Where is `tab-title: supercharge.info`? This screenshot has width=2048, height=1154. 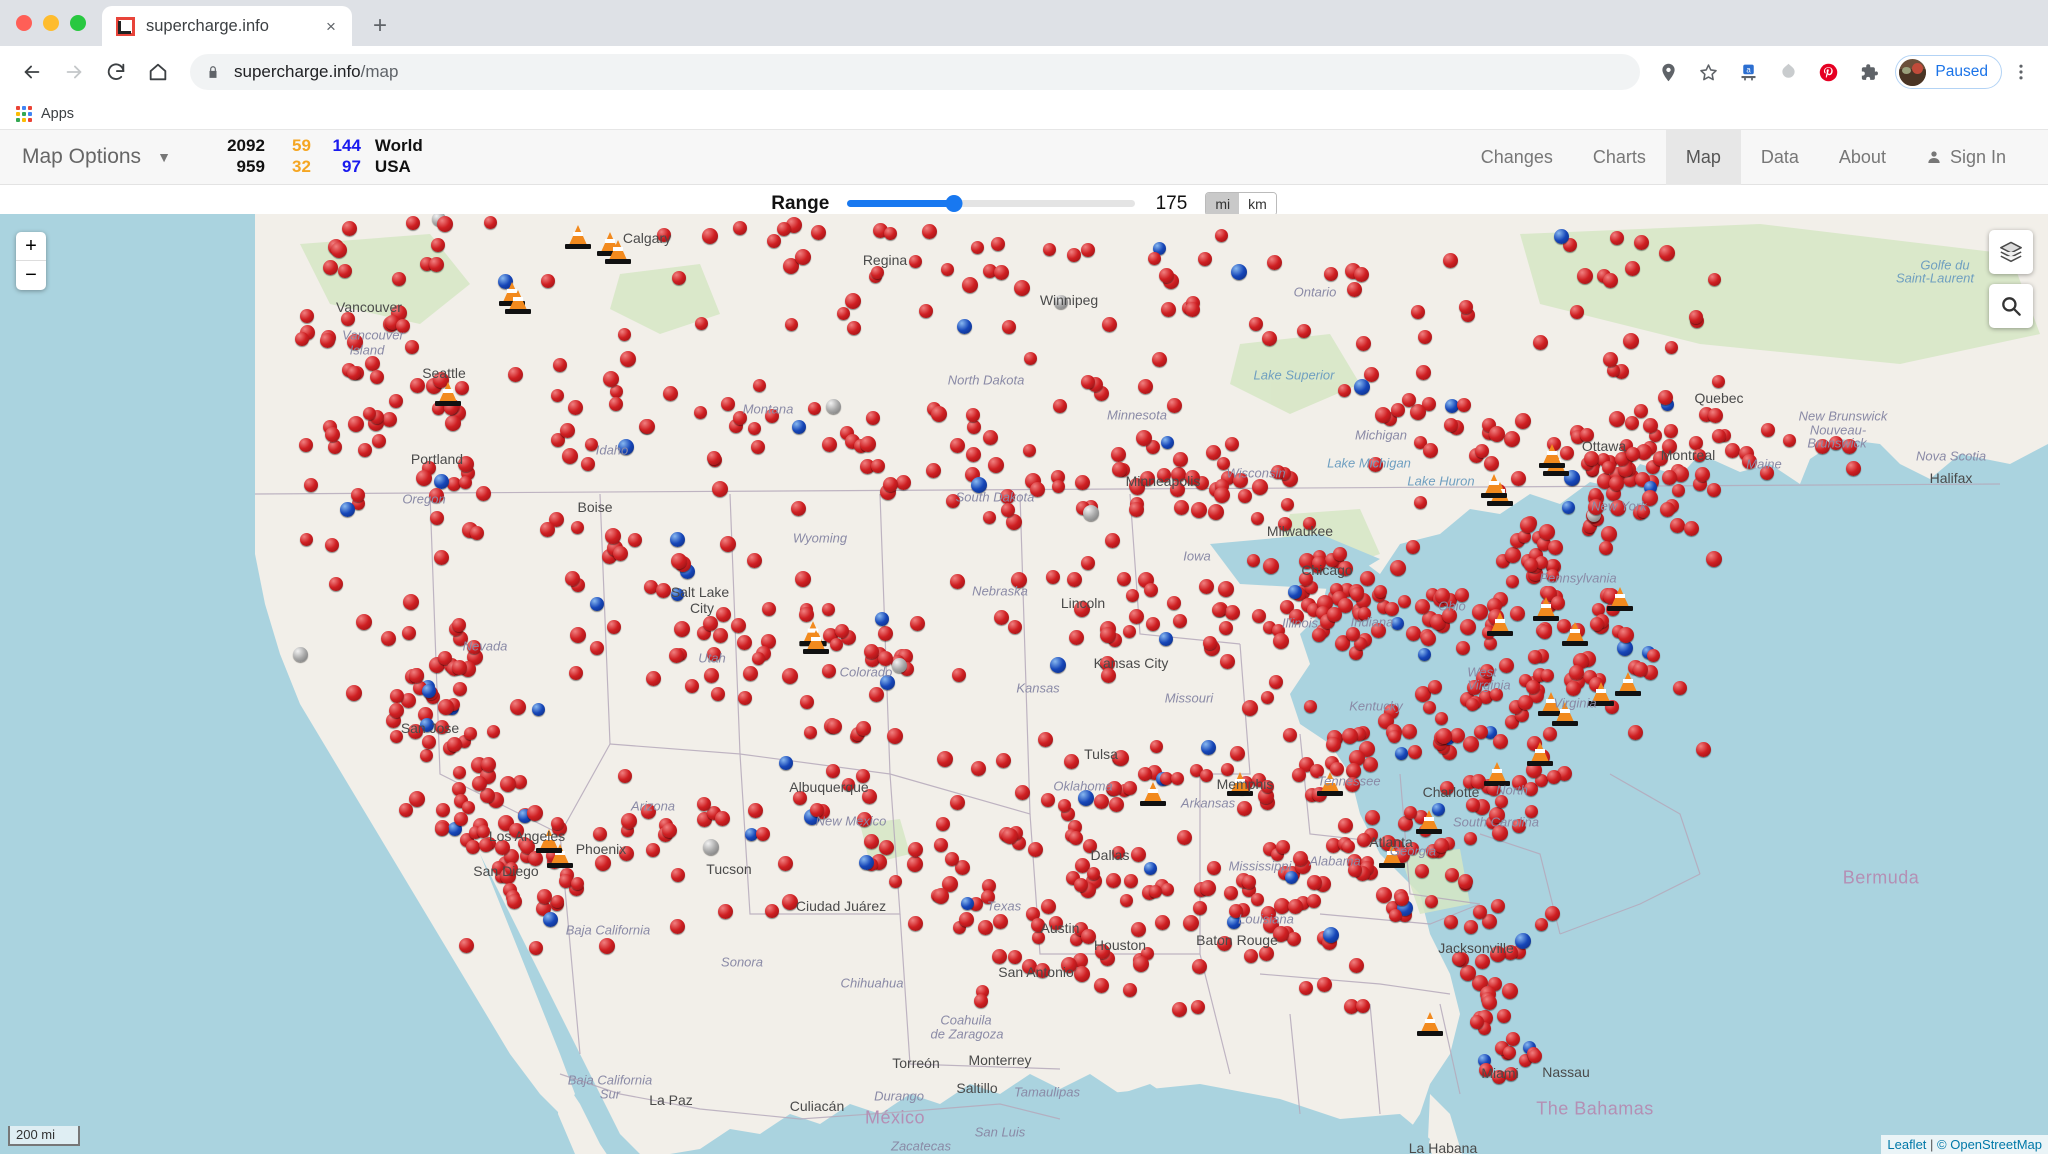
tab-title: supercharge.info is located at coordinates (207, 25).